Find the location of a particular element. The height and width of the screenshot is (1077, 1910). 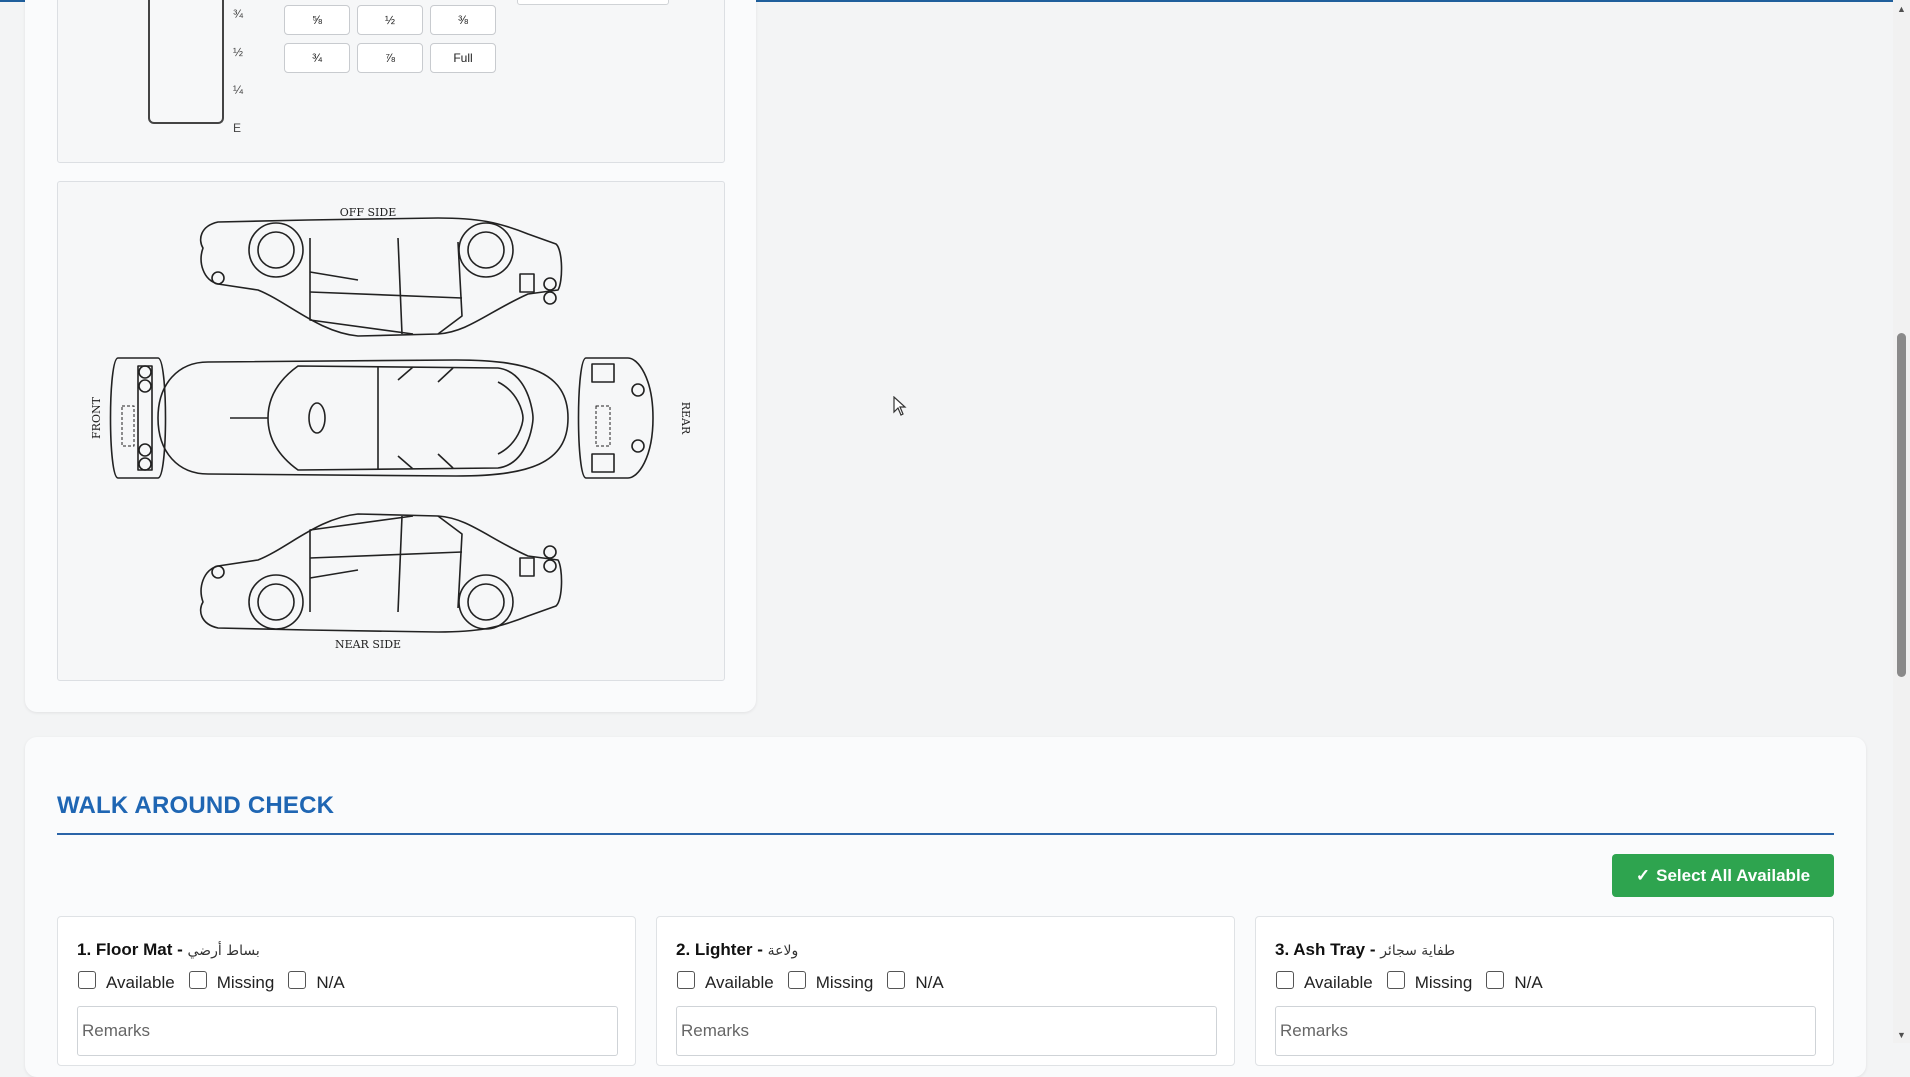

item-label-arabic: ولاعة is located at coordinates (783, 951).